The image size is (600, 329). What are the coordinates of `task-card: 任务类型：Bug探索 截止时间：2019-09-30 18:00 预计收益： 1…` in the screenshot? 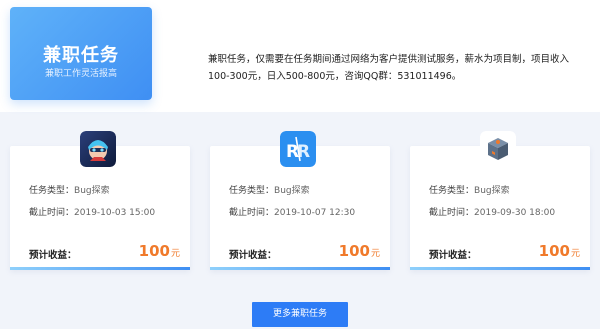 It's located at (500, 200).